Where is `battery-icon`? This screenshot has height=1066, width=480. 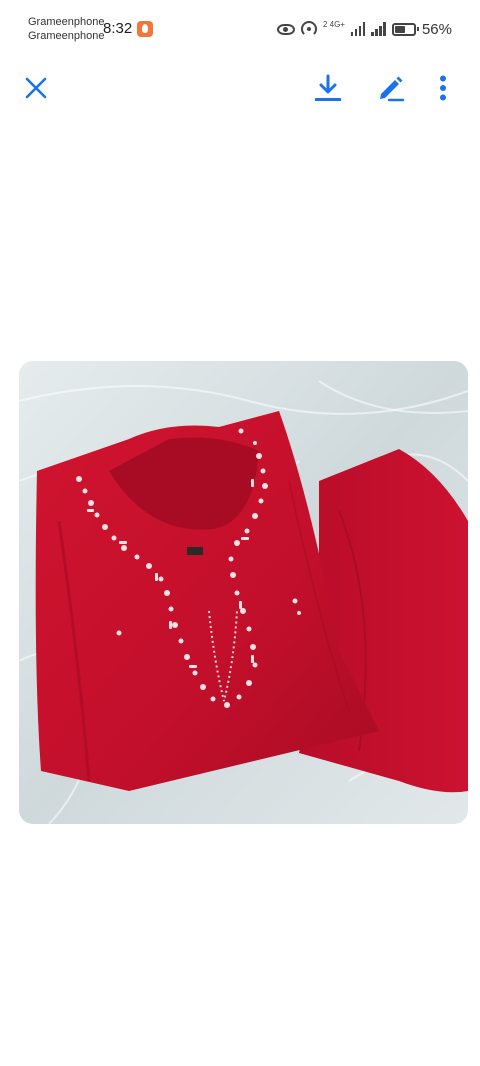 battery-icon is located at coordinates (405, 29).